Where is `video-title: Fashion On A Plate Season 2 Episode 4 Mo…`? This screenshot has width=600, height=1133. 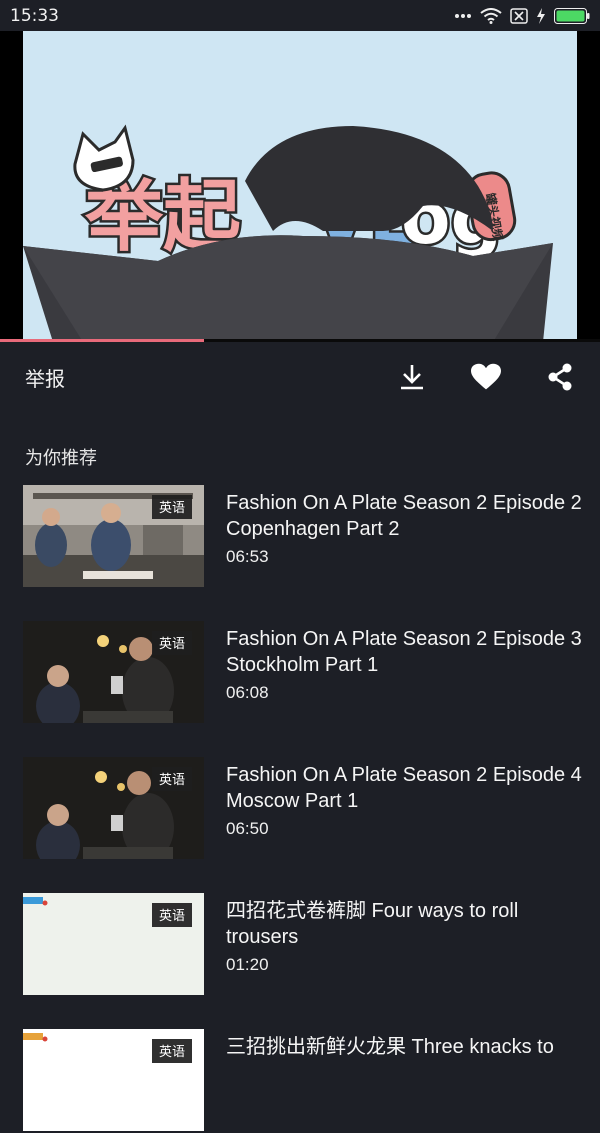 video-title: Fashion On A Plate Season 2 Episode 4 Mo… is located at coordinates (408, 788).